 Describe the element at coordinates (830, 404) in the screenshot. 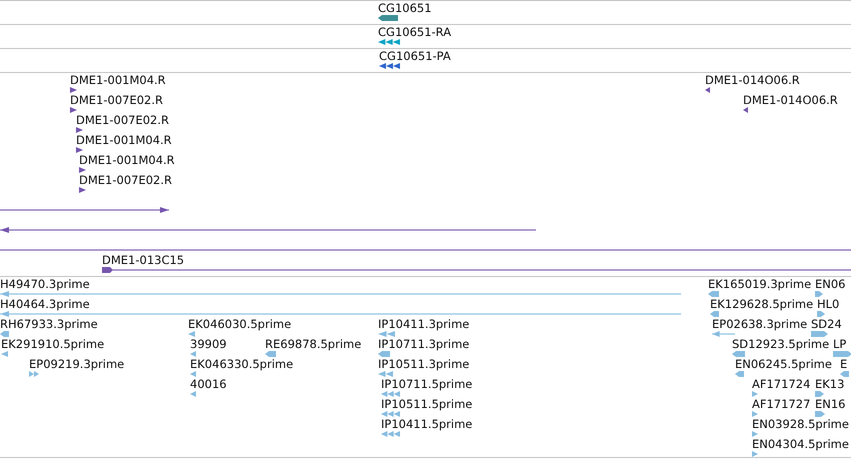

I see `feature-label: EN16` at that location.